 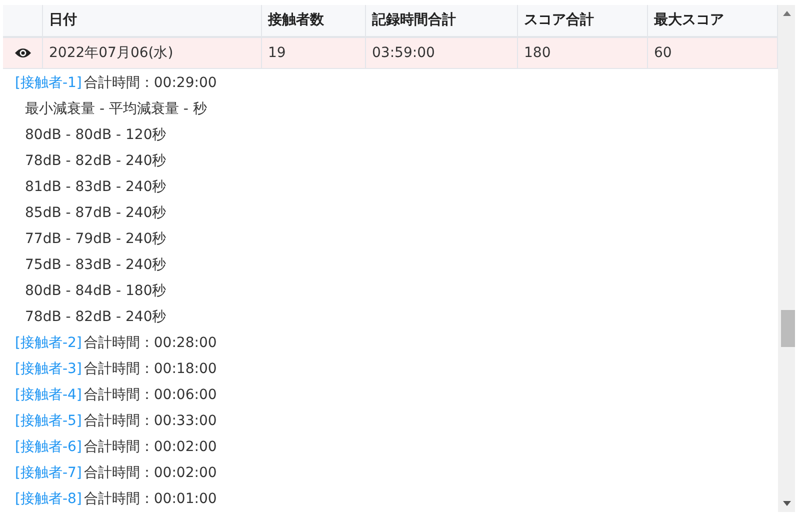 I want to click on contact-label: [接触者-4], so click(x=48, y=395).